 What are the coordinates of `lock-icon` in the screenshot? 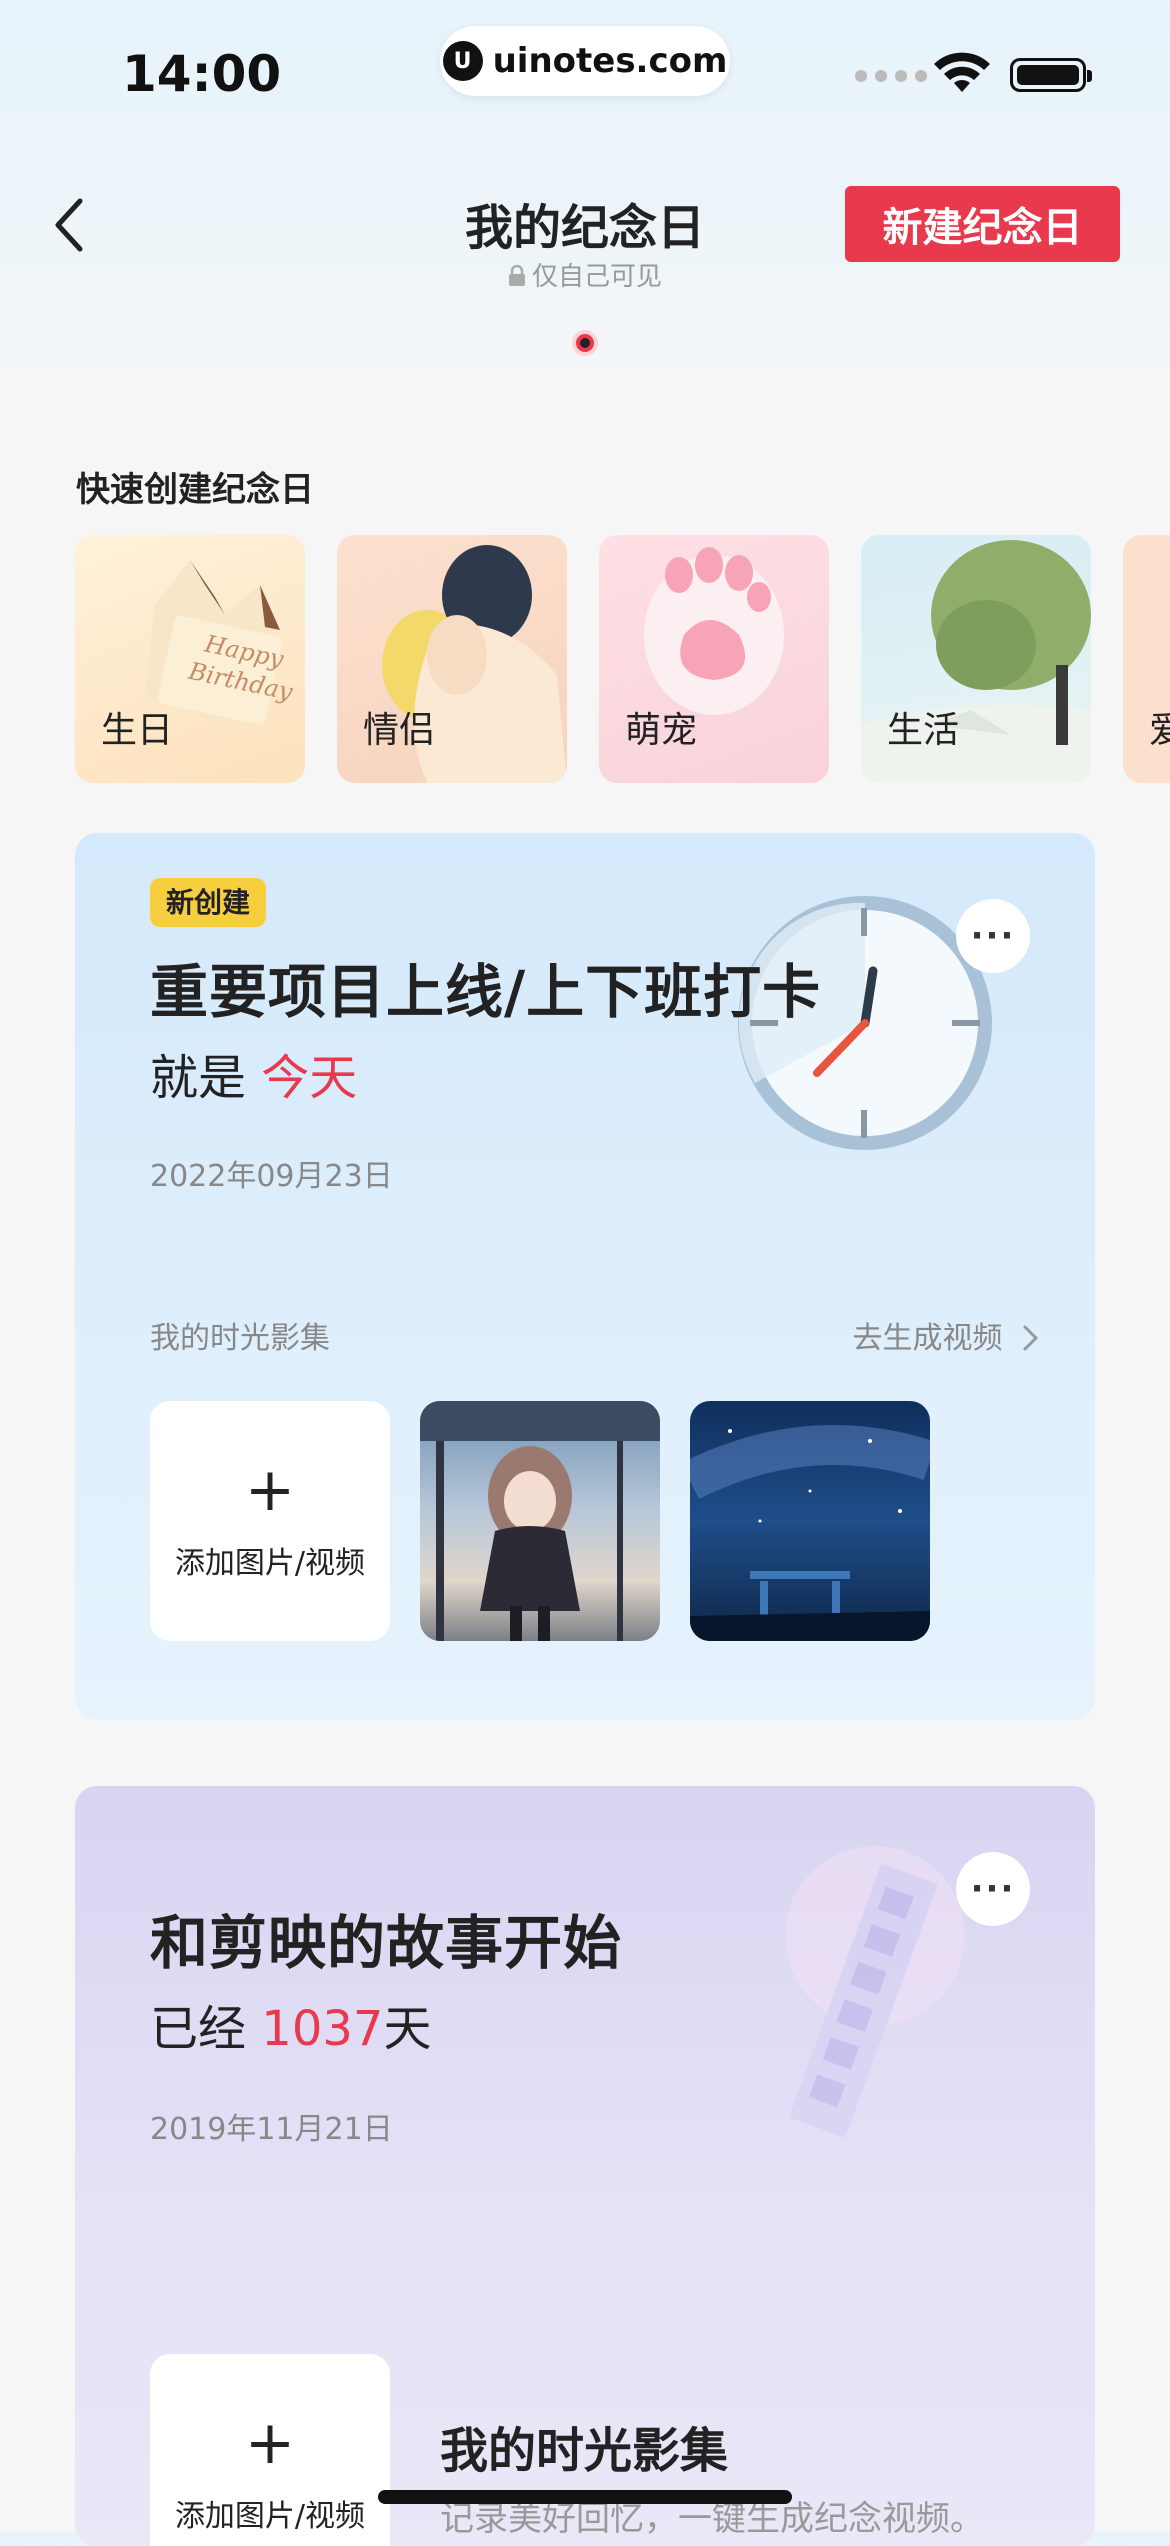 It's located at (516, 275).